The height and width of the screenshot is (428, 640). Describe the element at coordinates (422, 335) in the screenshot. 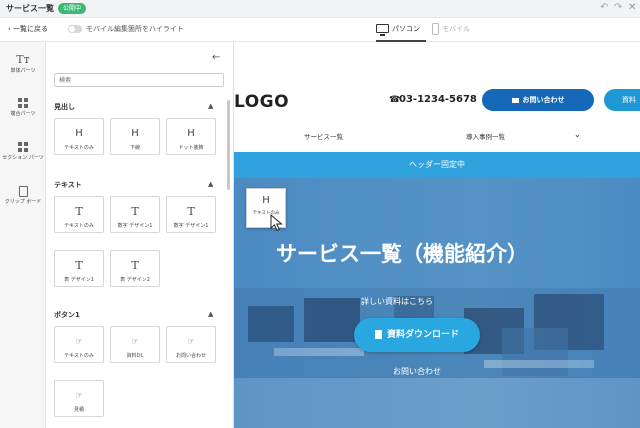

I see `download-button-label: 資料ダウンロード` at that location.